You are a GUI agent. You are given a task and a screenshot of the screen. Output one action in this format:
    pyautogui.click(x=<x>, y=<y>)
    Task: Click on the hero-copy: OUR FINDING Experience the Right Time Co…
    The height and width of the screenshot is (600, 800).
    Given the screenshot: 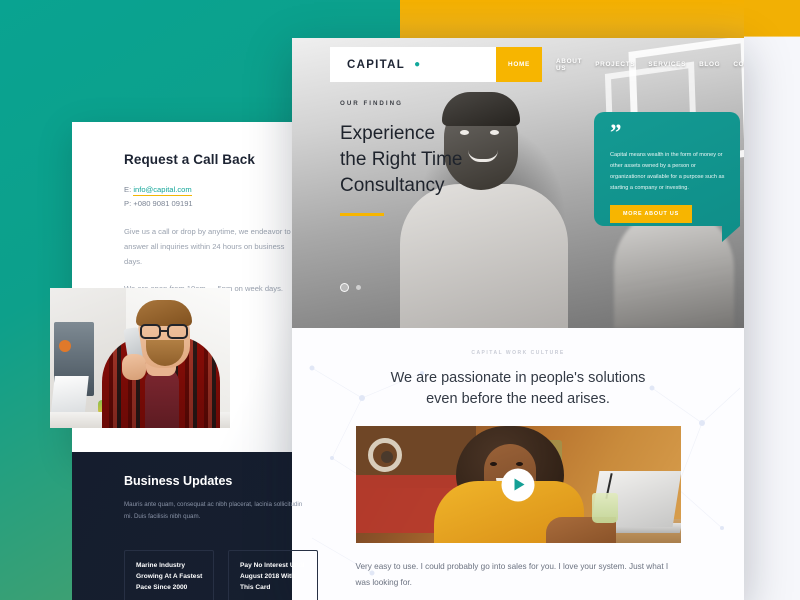 What is the action you would take?
    pyautogui.click(x=401, y=158)
    